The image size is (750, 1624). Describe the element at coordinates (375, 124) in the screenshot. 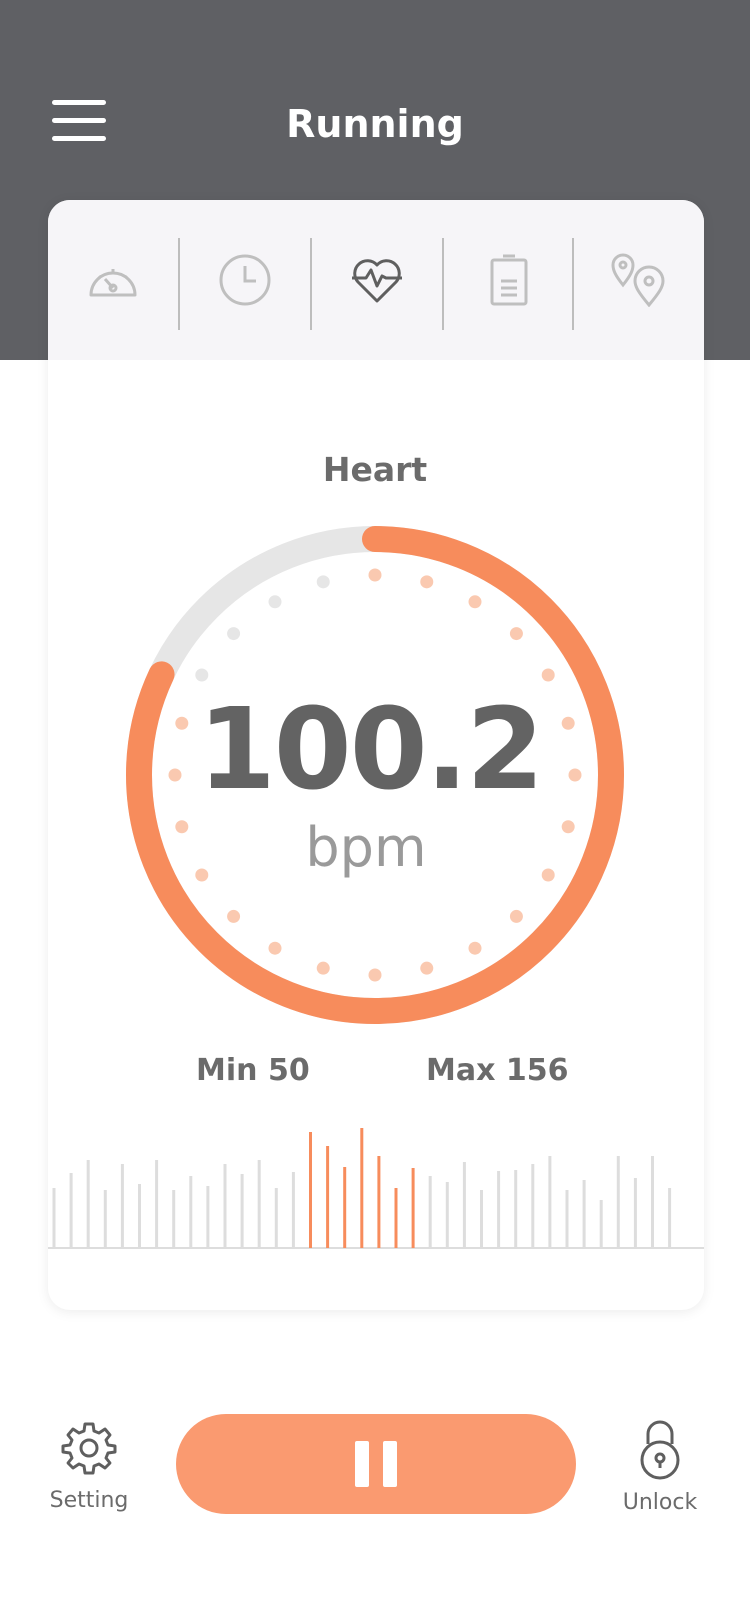

I see `page-title: Running` at that location.